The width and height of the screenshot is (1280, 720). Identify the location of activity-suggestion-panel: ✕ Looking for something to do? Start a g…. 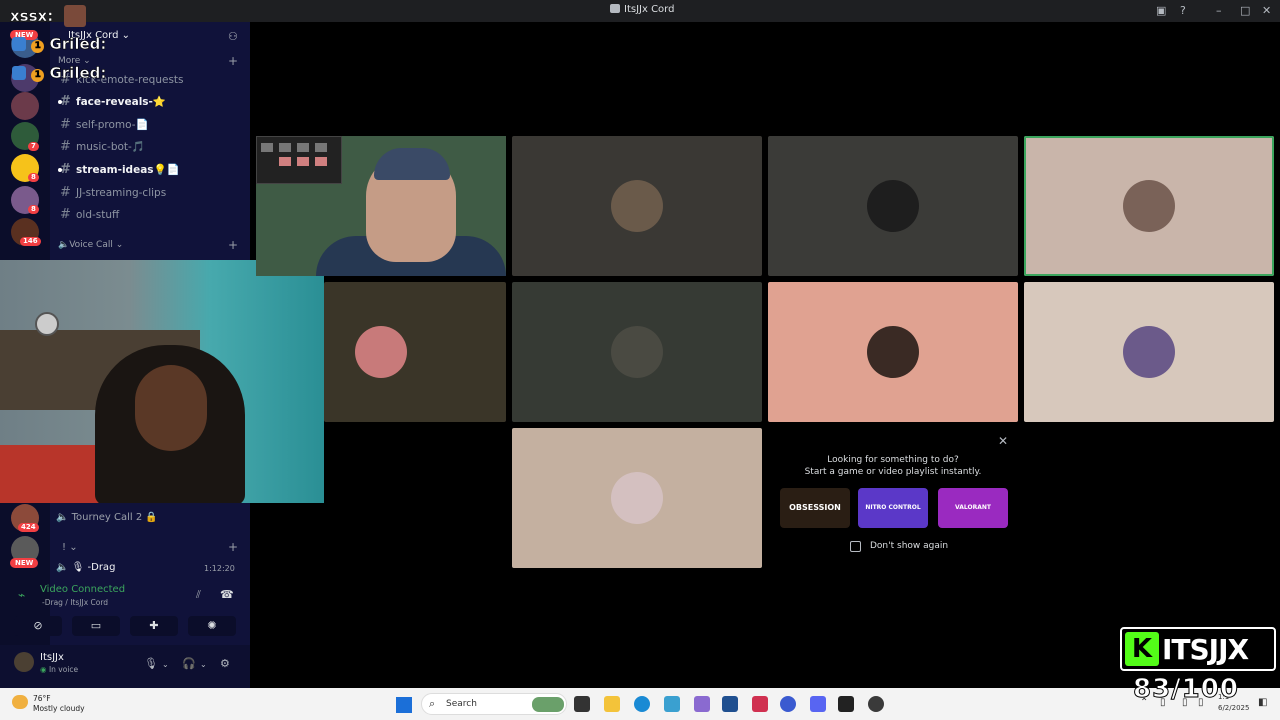
(893, 498).